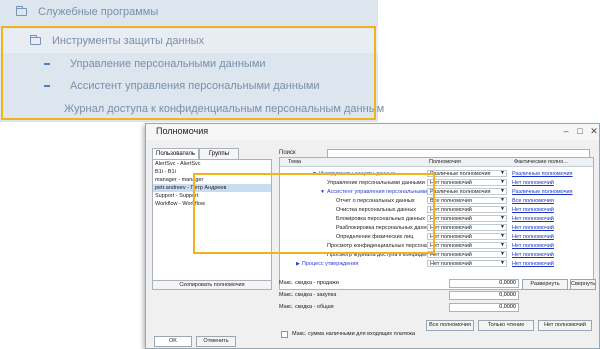 Image resolution: width=600 pixels, height=349 pixels. Describe the element at coordinates (533, 201) in the screenshot. I see `actual-permission-link: Все полномочия` at that location.